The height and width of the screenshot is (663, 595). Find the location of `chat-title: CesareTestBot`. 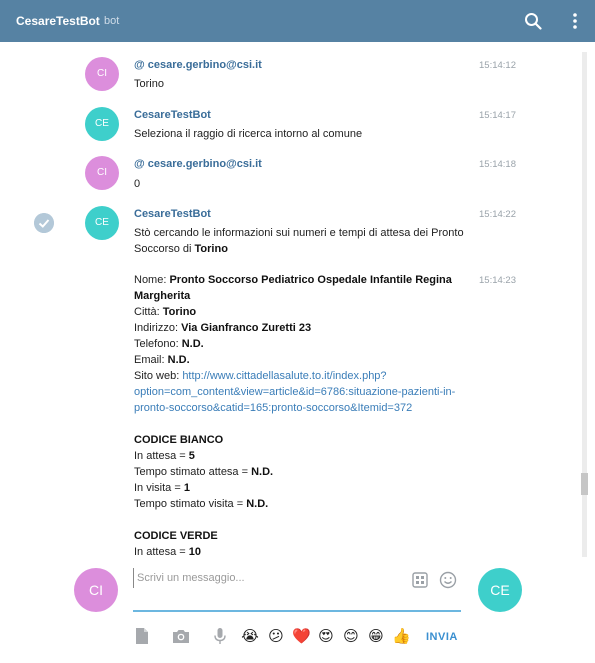

chat-title: CesareTestBot is located at coordinates (58, 21).